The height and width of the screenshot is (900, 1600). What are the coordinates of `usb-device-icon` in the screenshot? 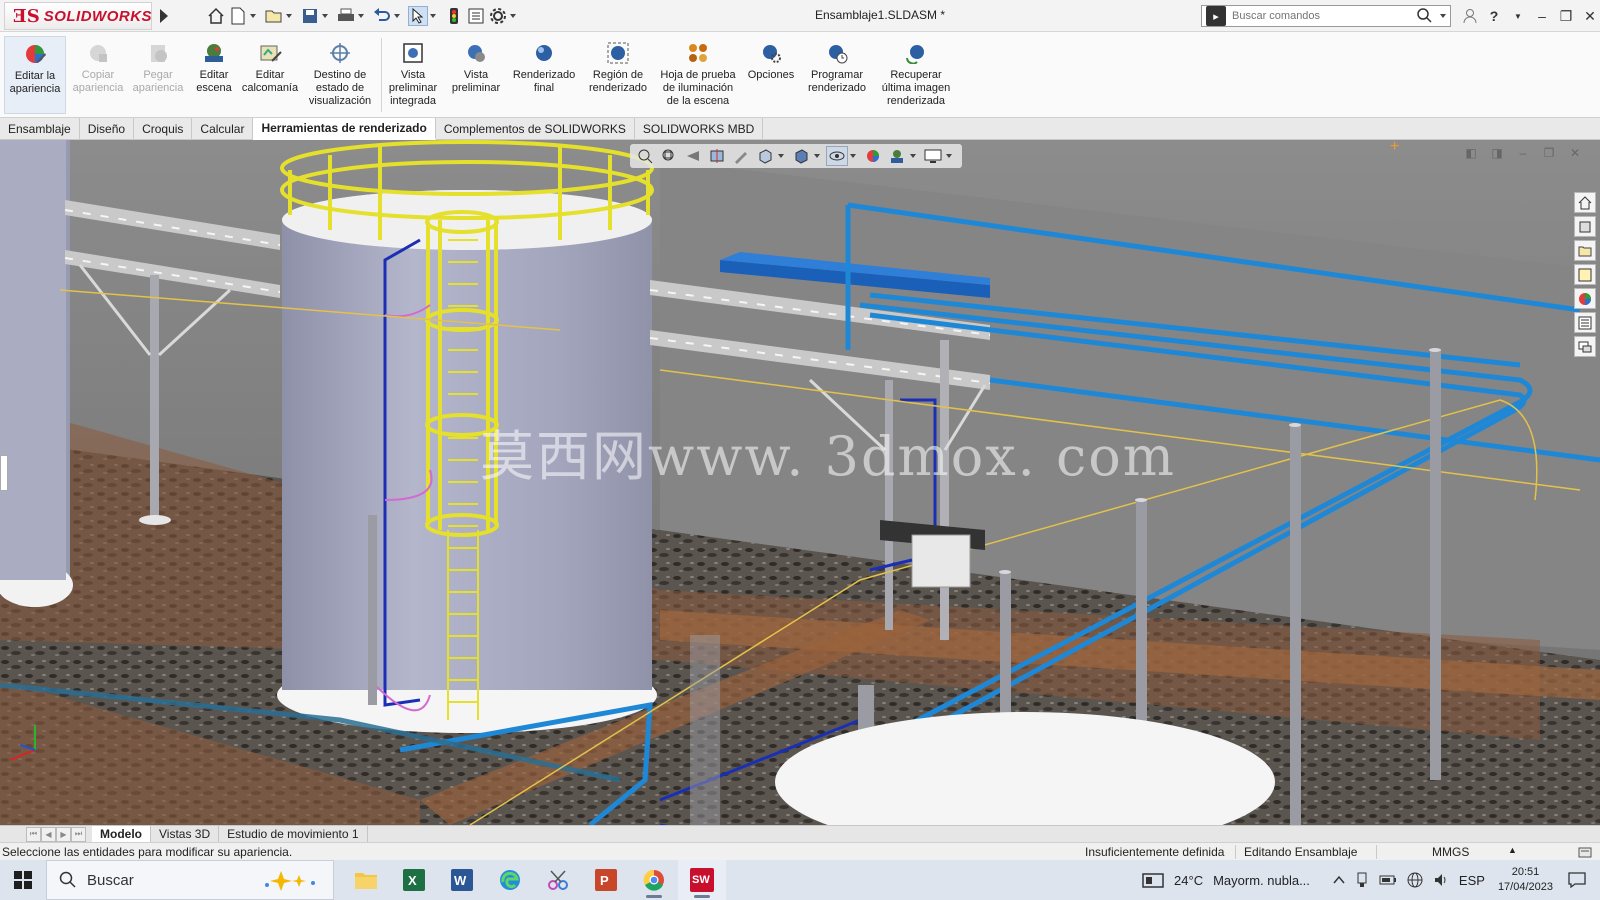 It's located at (1362, 880).